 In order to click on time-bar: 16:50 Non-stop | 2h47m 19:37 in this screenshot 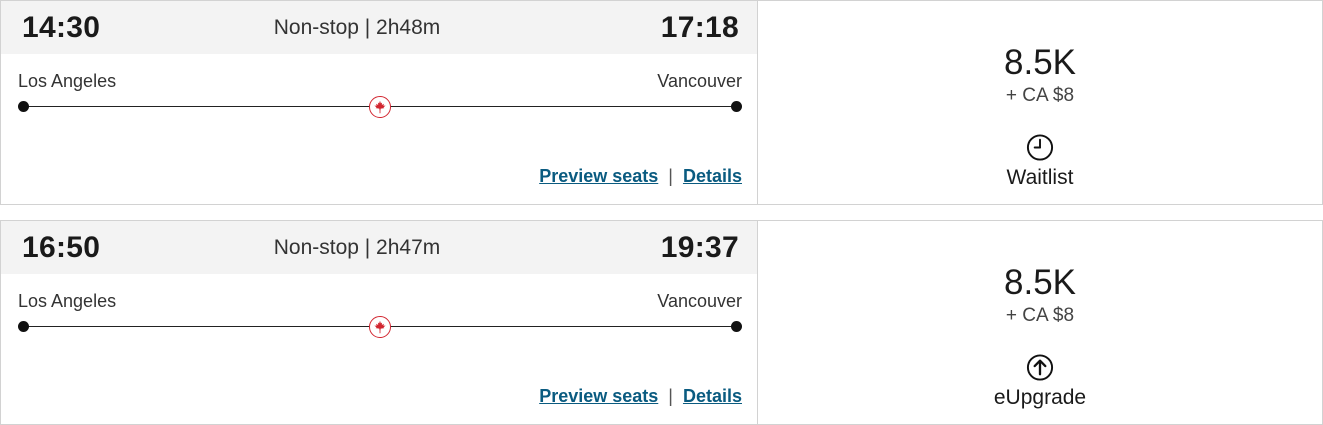, I will do `click(379, 247)`.